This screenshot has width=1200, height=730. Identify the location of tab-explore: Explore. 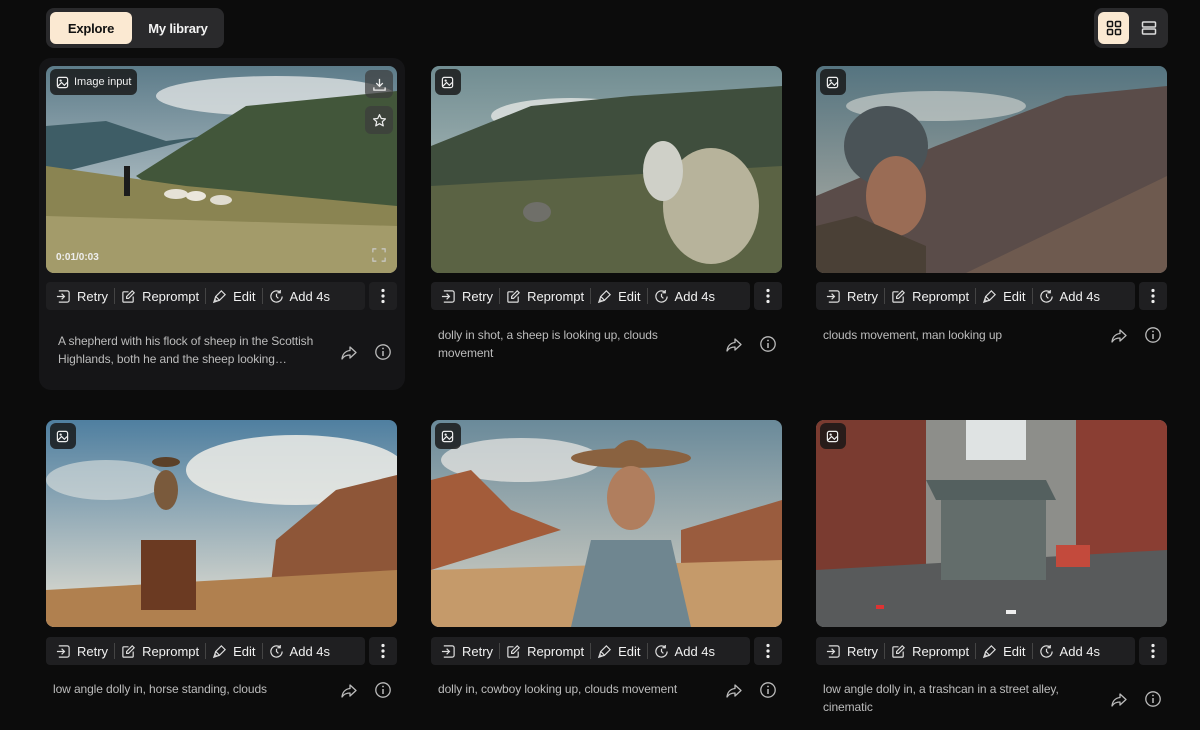
(91, 28).